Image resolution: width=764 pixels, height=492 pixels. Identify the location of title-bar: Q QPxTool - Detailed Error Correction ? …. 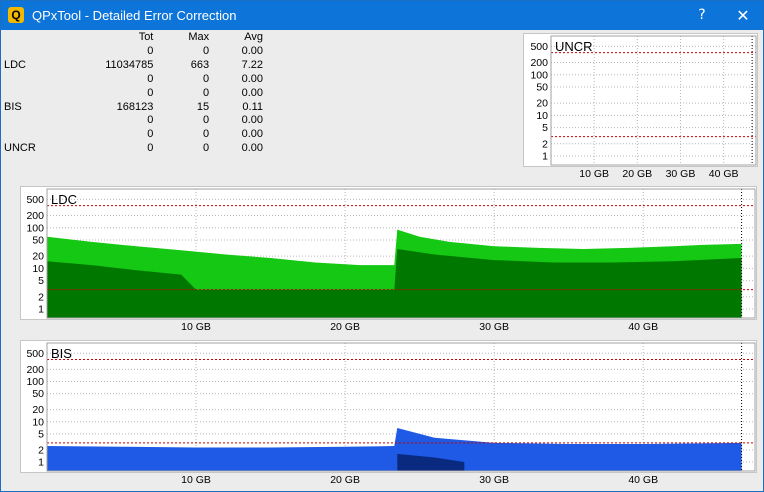
(382, 15).